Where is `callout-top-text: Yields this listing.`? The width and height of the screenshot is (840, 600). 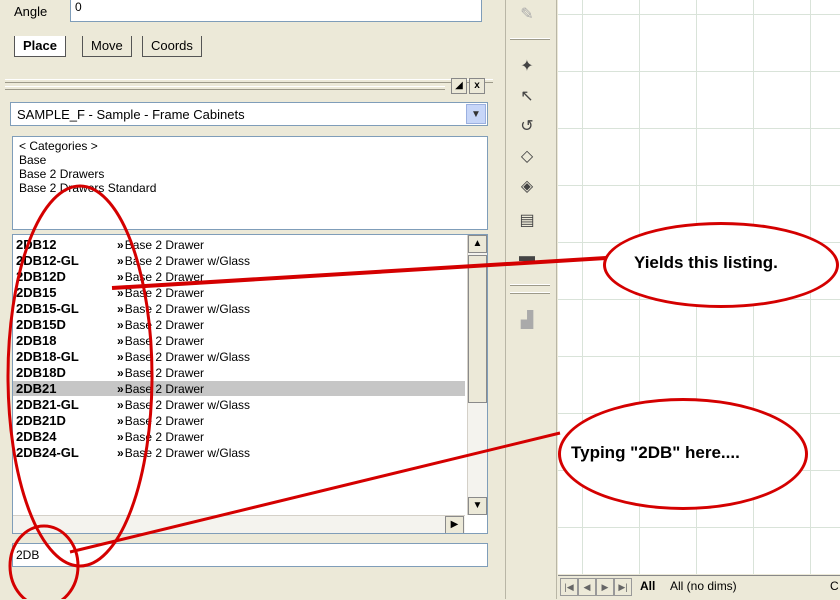
callout-top-text: Yields this listing. is located at coordinates (706, 262).